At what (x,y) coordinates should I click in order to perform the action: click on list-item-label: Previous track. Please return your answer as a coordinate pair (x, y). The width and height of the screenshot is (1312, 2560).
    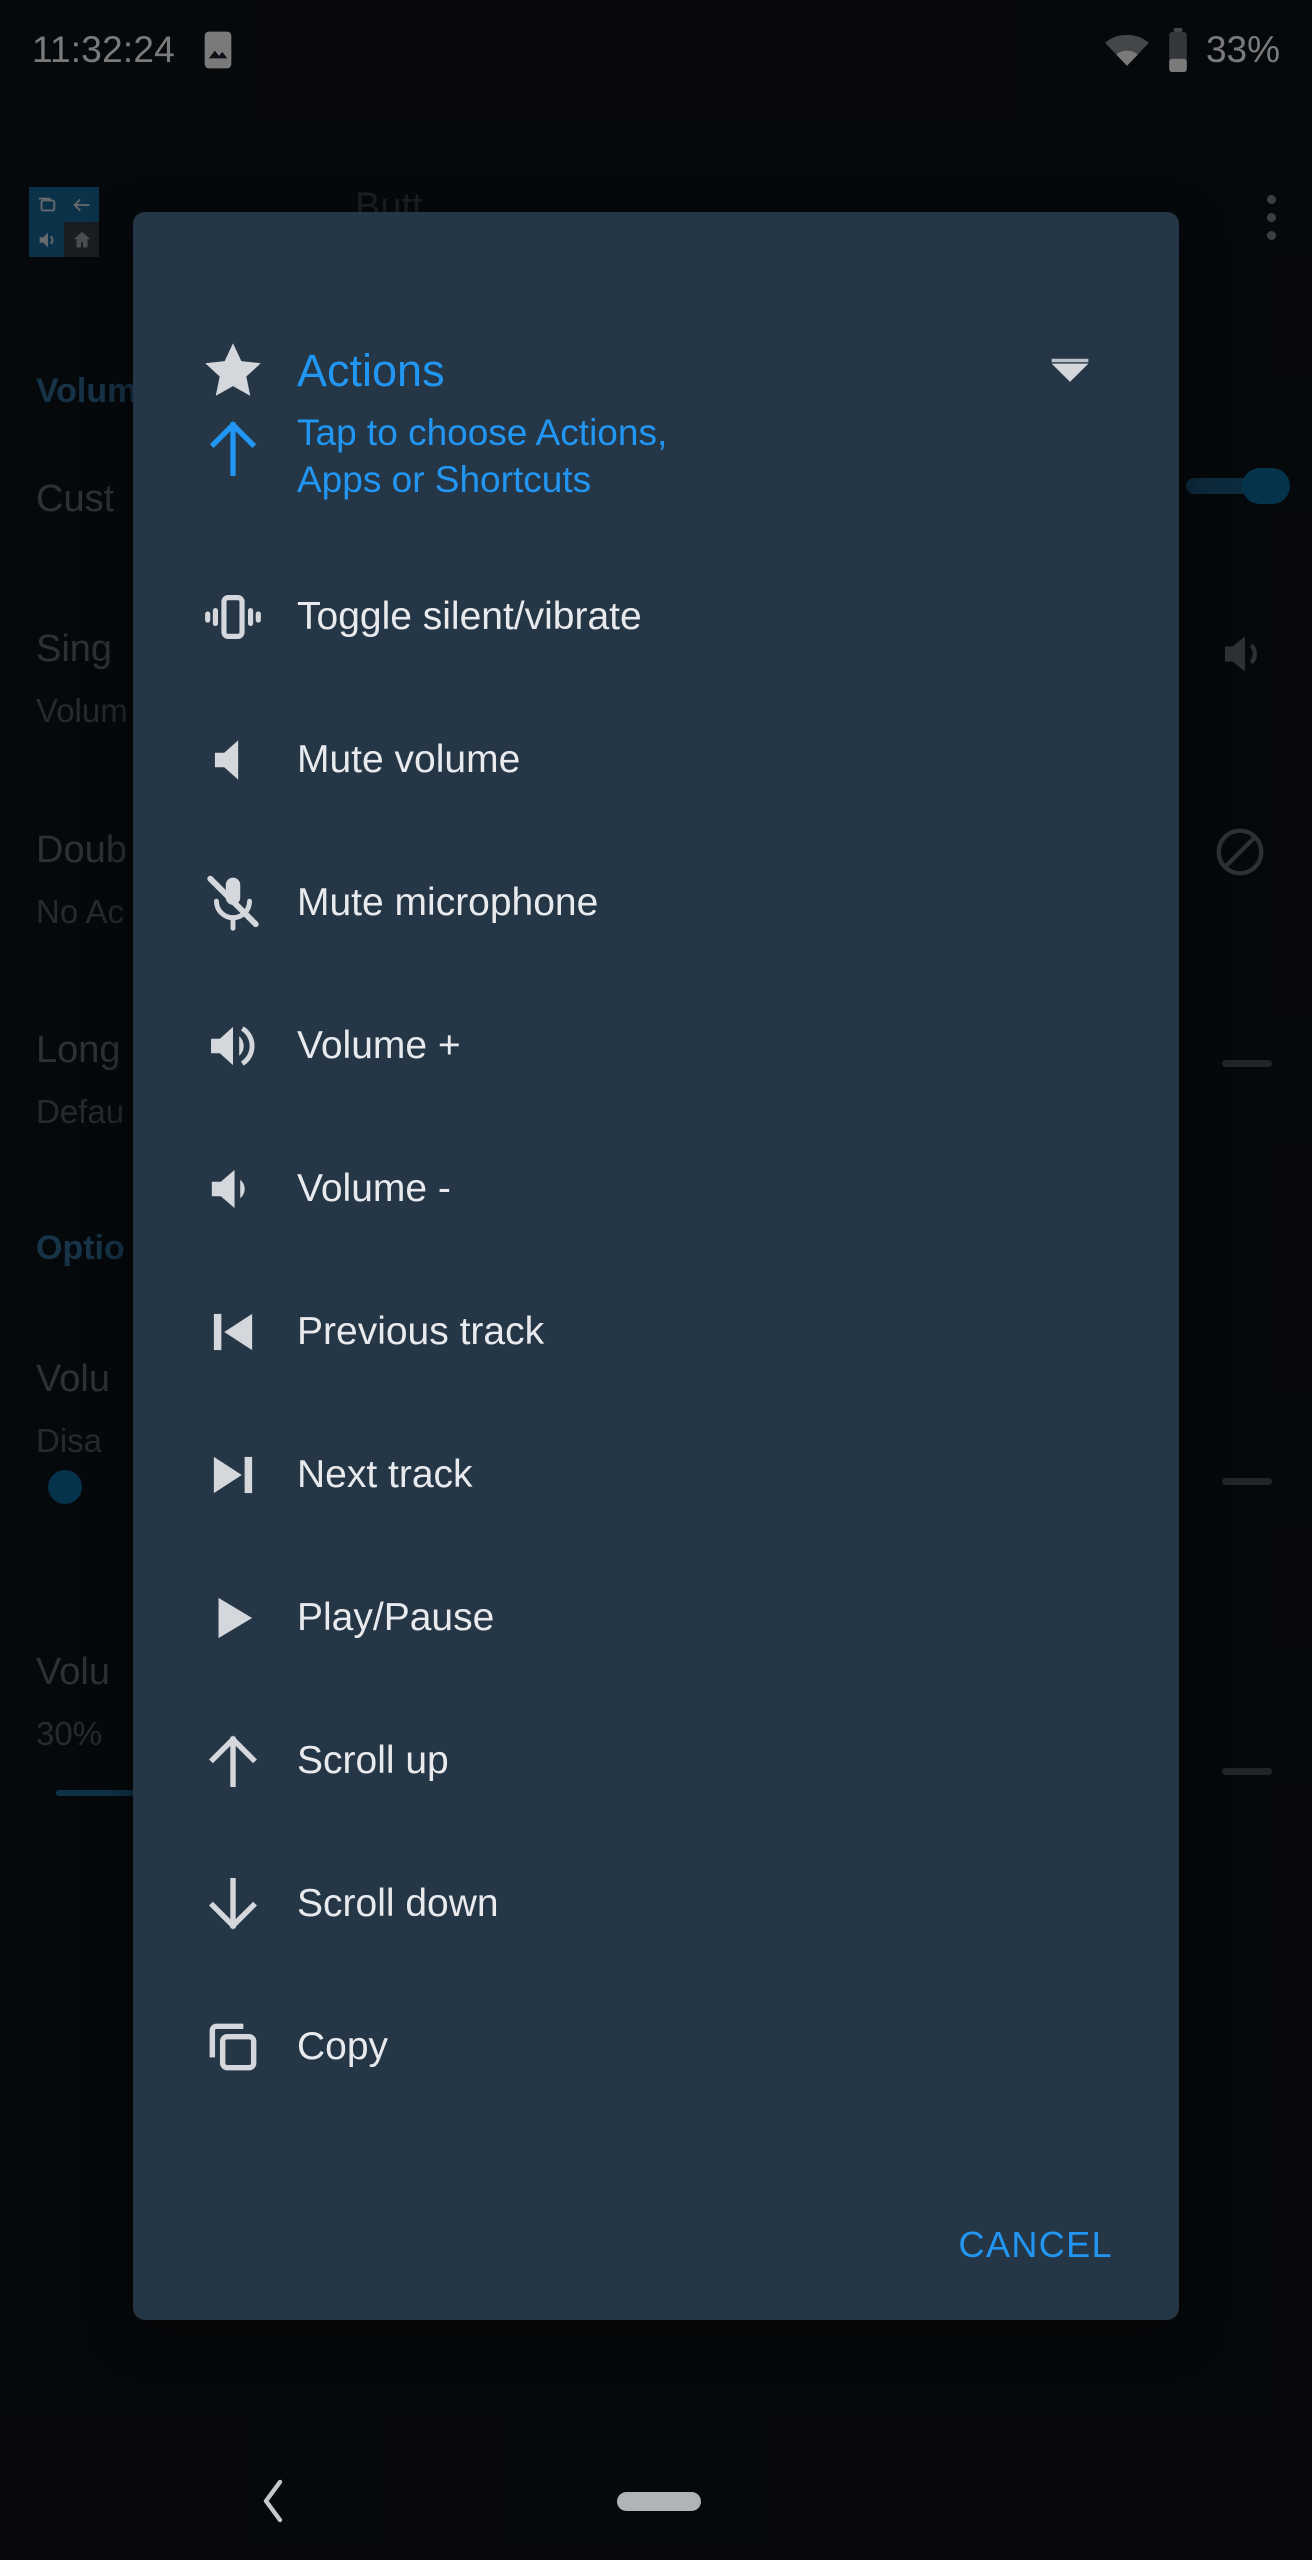
    Looking at the image, I should click on (421, 1332).